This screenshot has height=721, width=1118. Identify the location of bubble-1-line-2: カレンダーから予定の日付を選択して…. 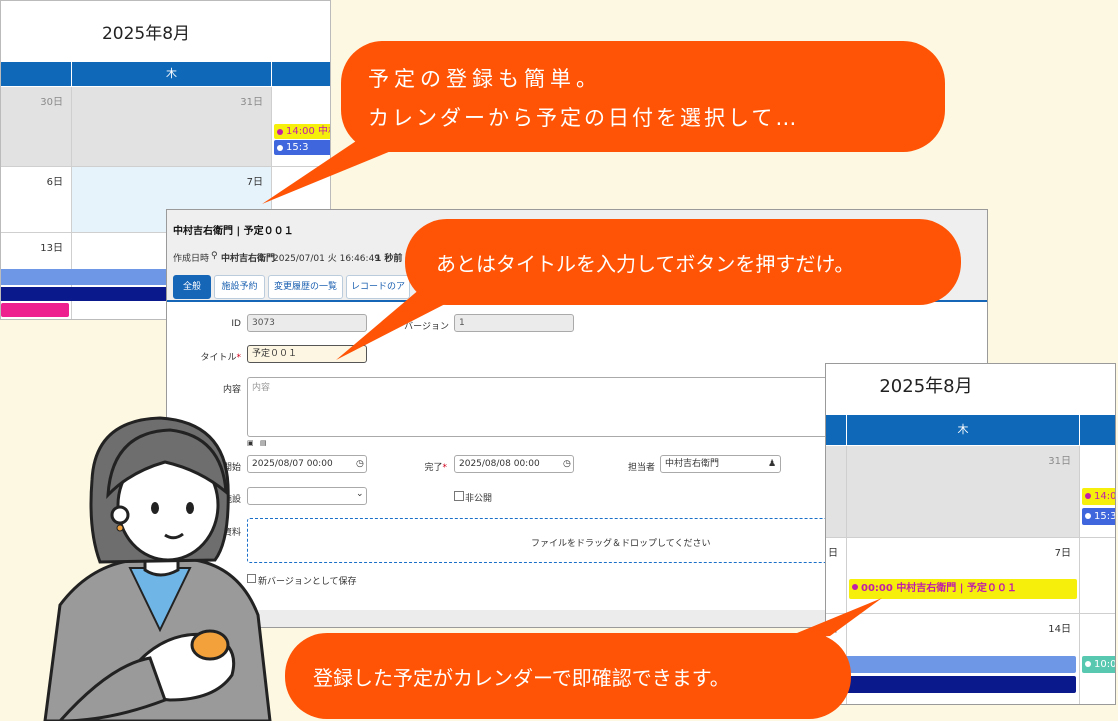
(584, 118).